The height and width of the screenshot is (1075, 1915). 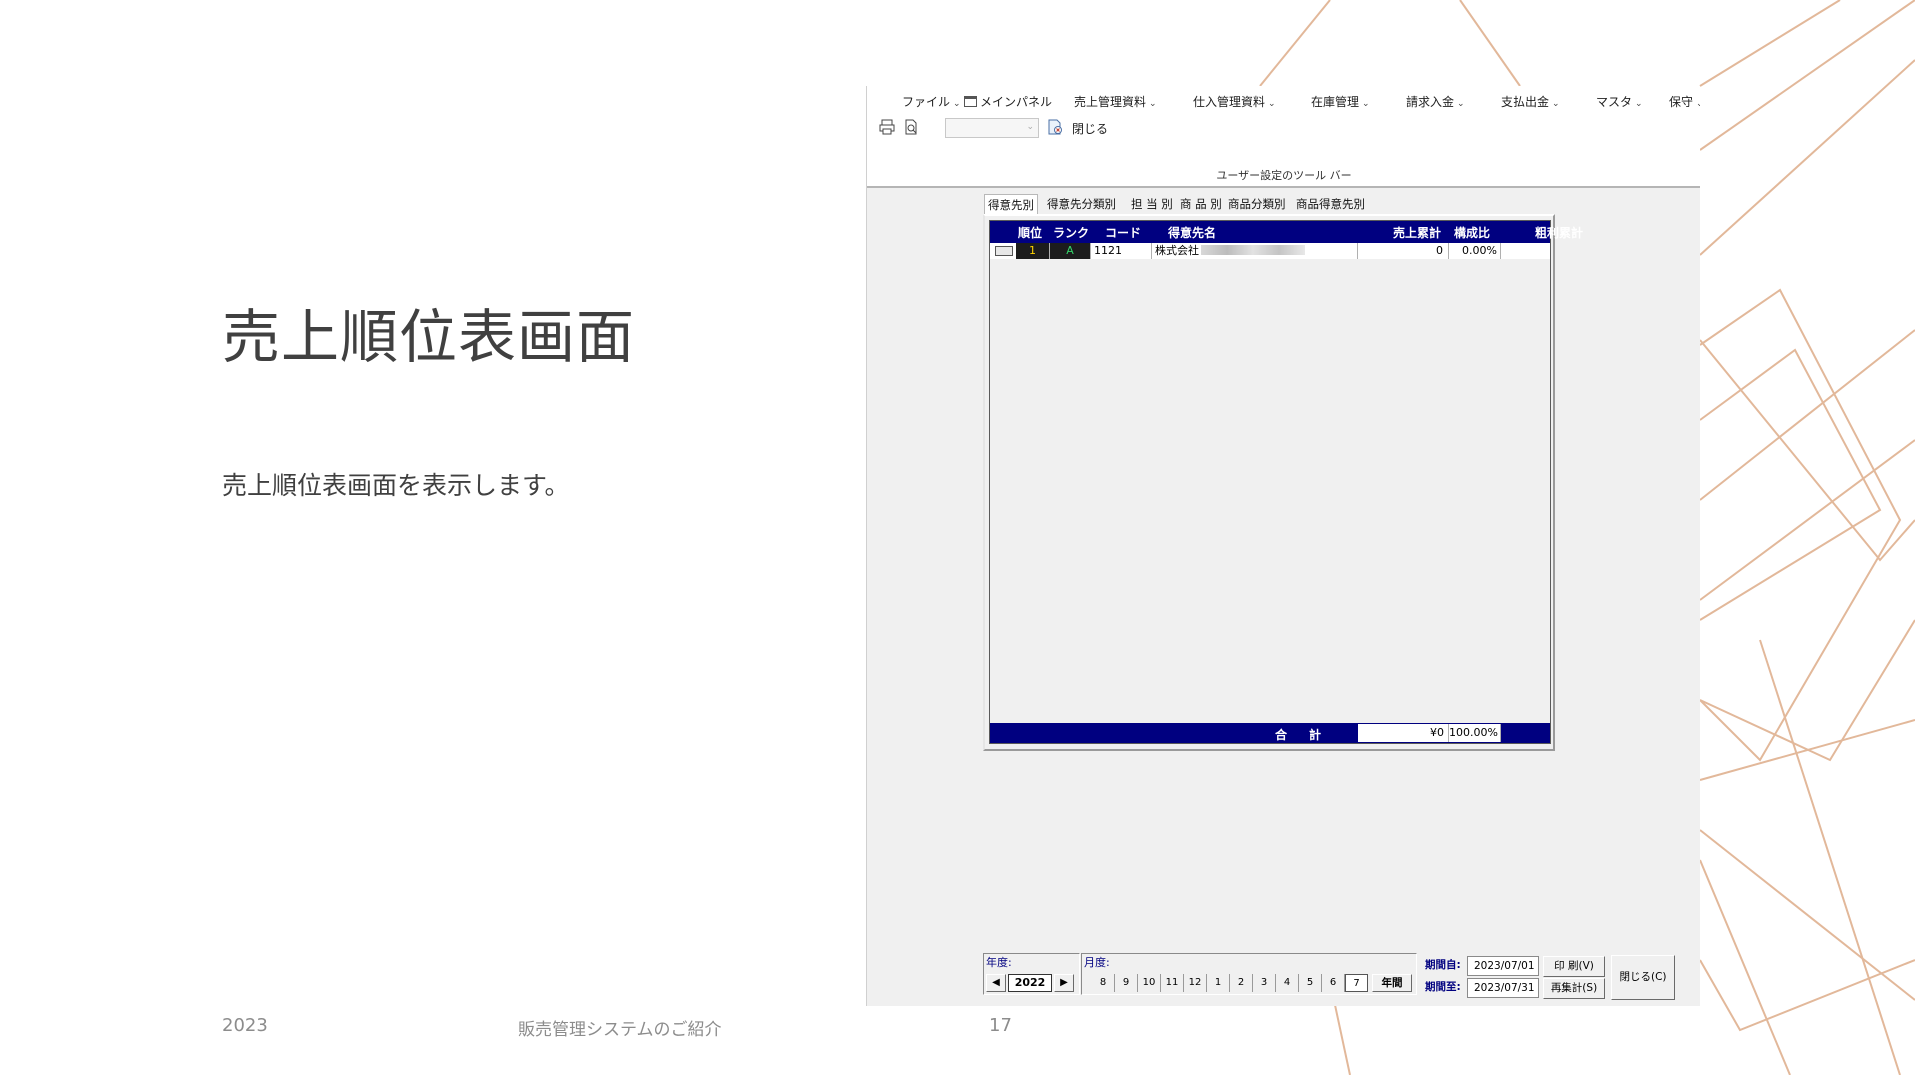 I want to click on month-7: 7, so click(x=1356, y=983).